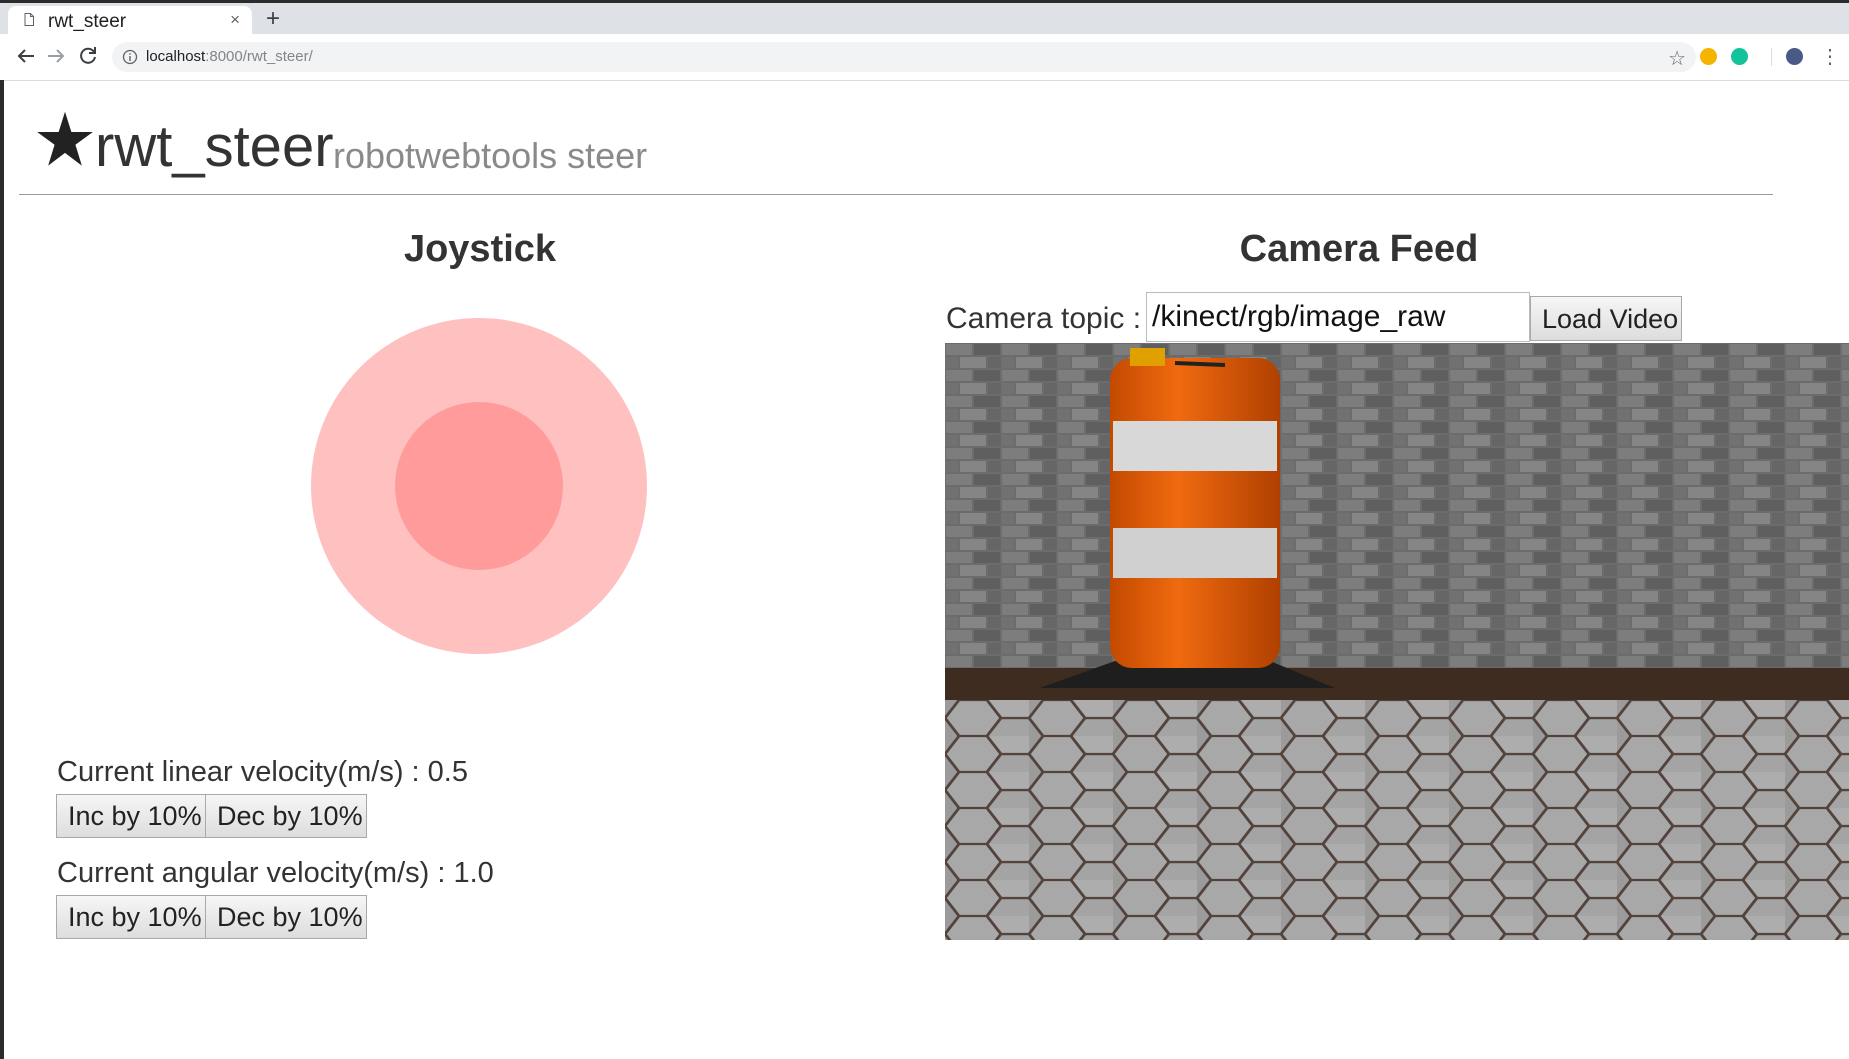 Image resolution: width=1849 pixels, height=1059 pixels. Describe the element at coordinates (275, 873) in the screenshot. I see `angular-velocity-label: Current angular velocity(m/s) : 1.0` at that location.